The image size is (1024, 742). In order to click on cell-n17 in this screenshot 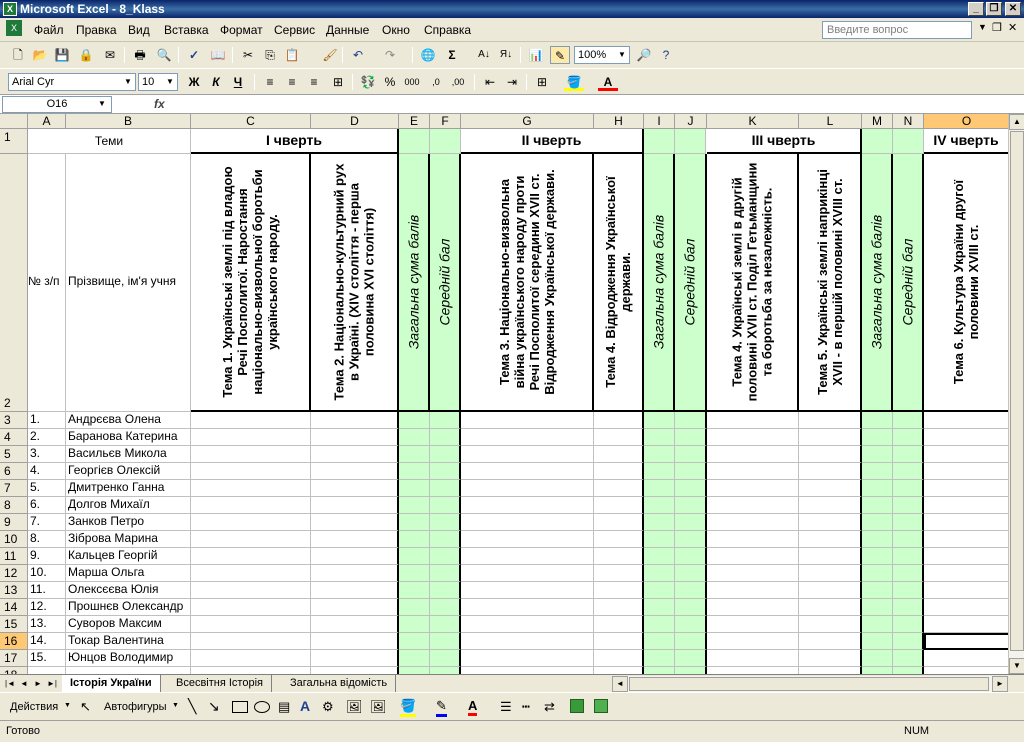, I will do `click(908, 658)`.